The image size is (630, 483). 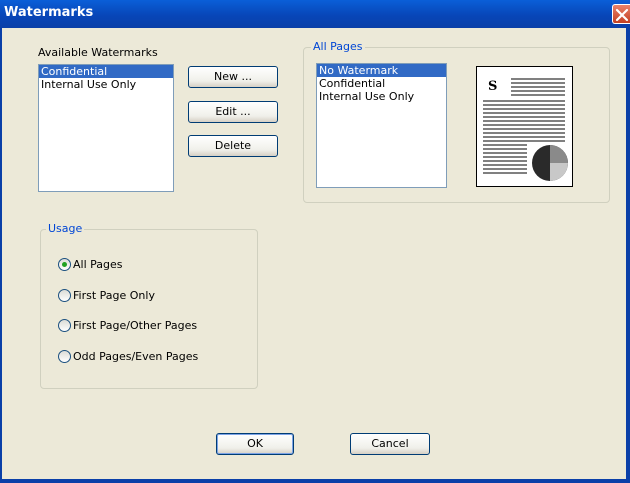 What do you see at coordinates (135, 325) in the screenshot?
I see `radio-label: First Page/Other Pages` at bounding box center [135, 325].